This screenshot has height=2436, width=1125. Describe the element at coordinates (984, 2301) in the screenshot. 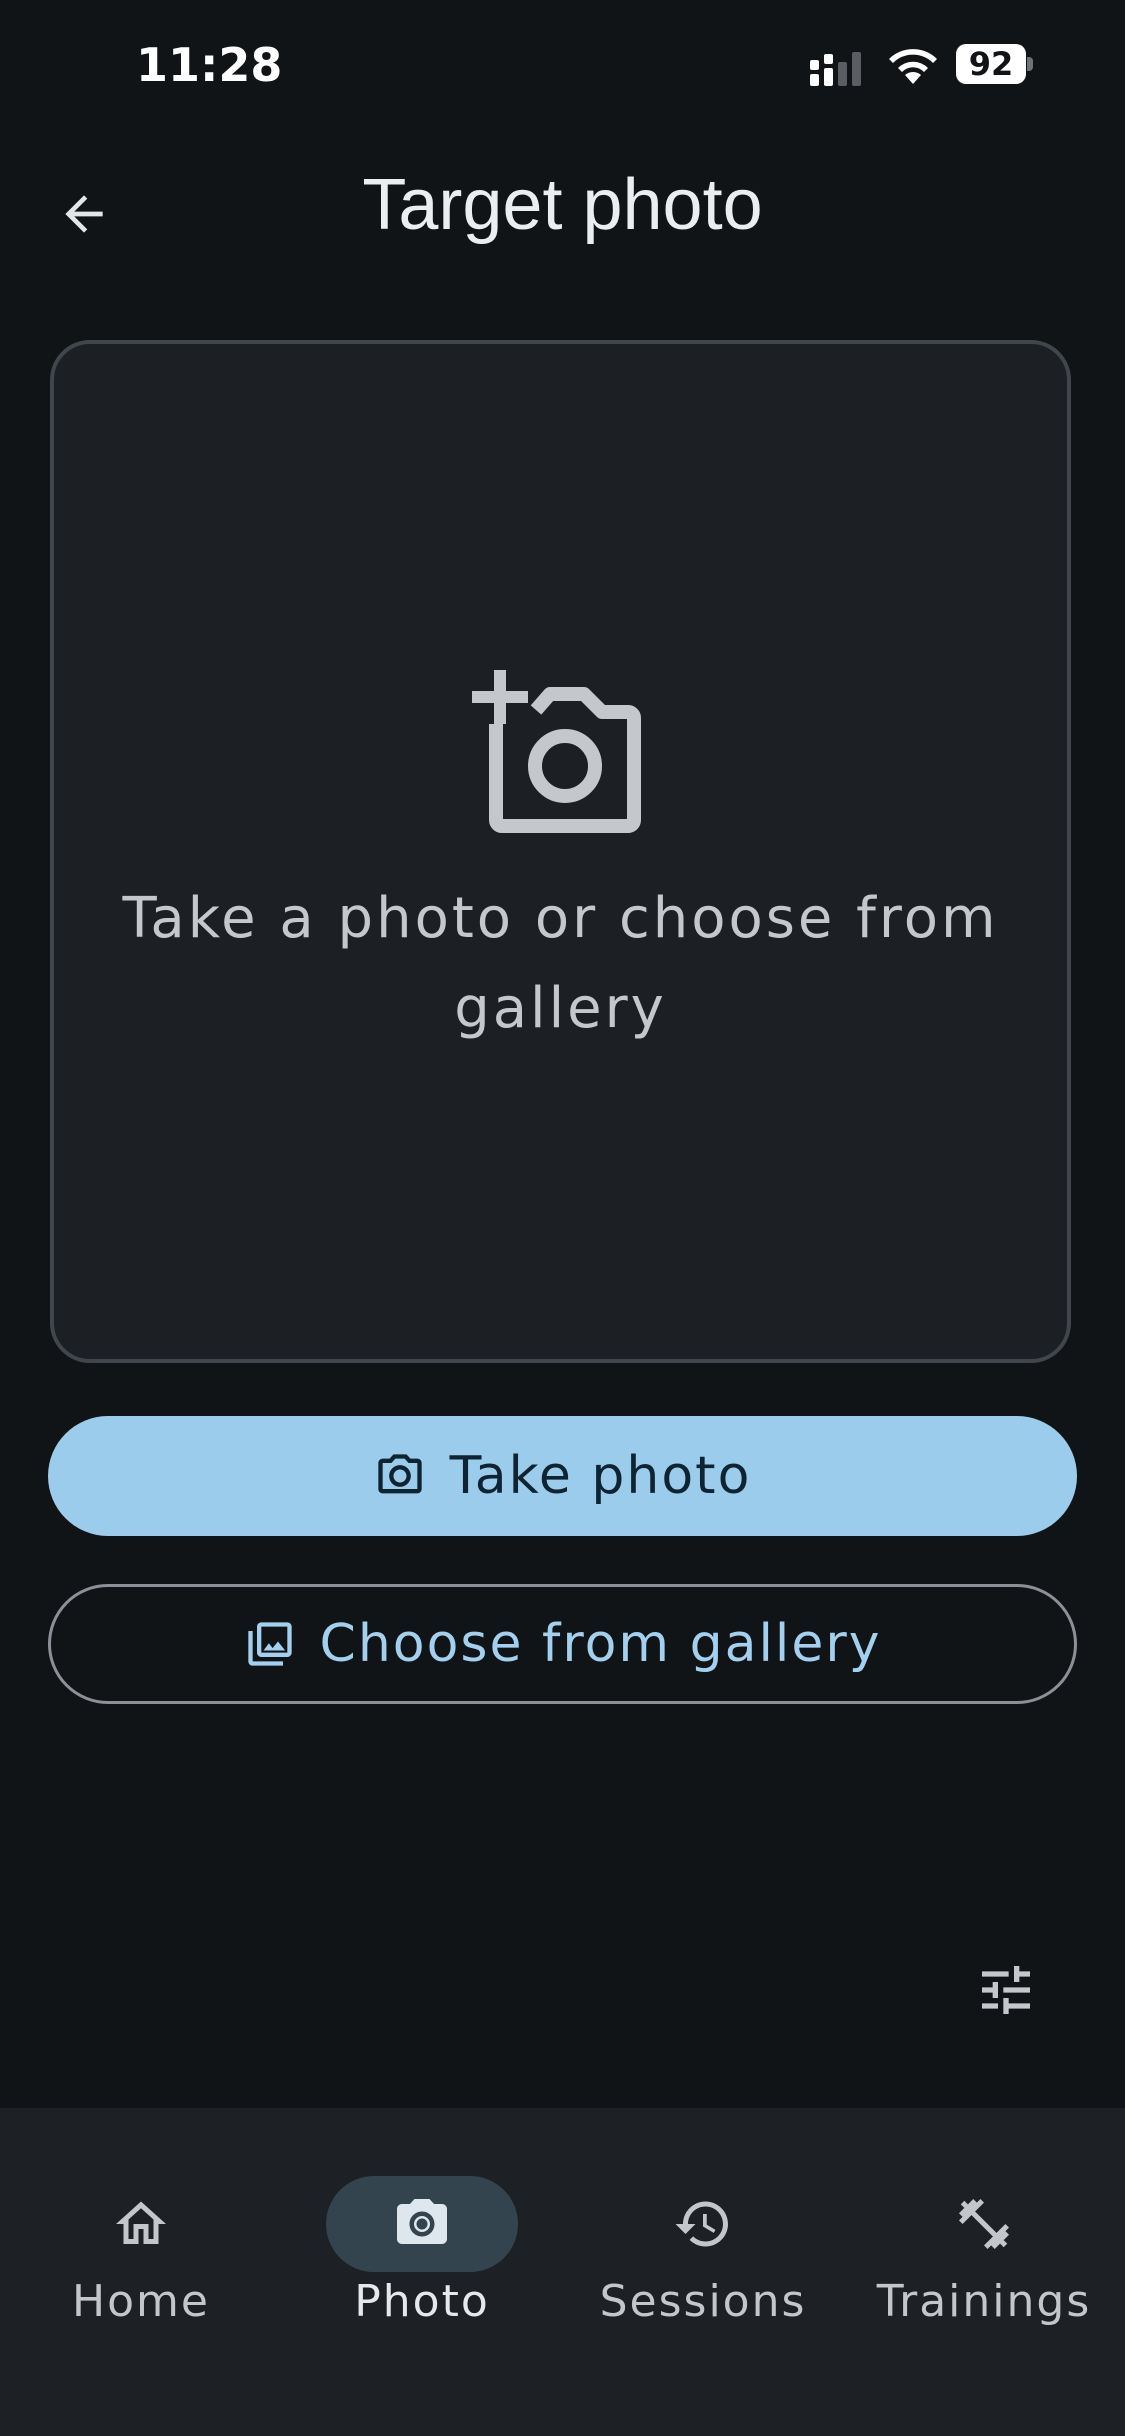

I see `nav-label-trainings: Trainings` at that location.